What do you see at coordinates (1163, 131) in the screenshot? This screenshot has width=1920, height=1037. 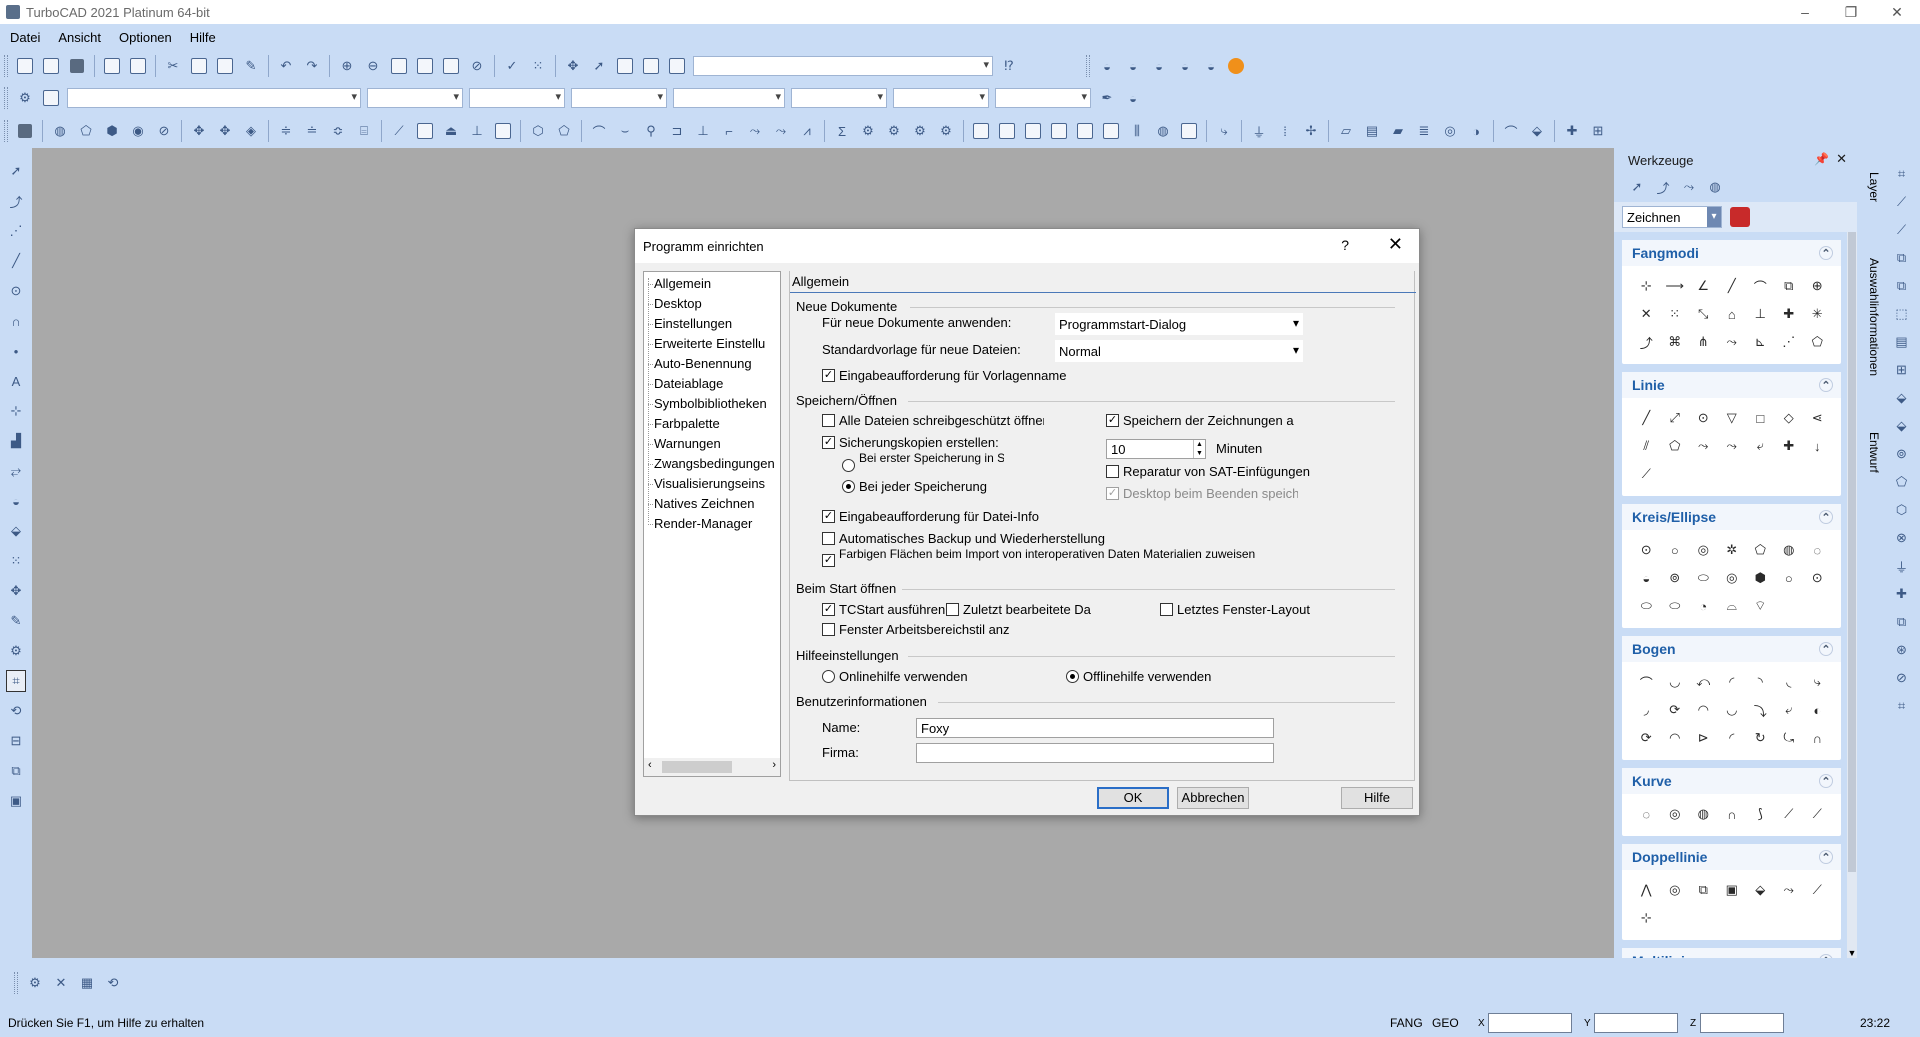 I see `modify-tool-icon: ◍` at bounding box center [1163, 131].